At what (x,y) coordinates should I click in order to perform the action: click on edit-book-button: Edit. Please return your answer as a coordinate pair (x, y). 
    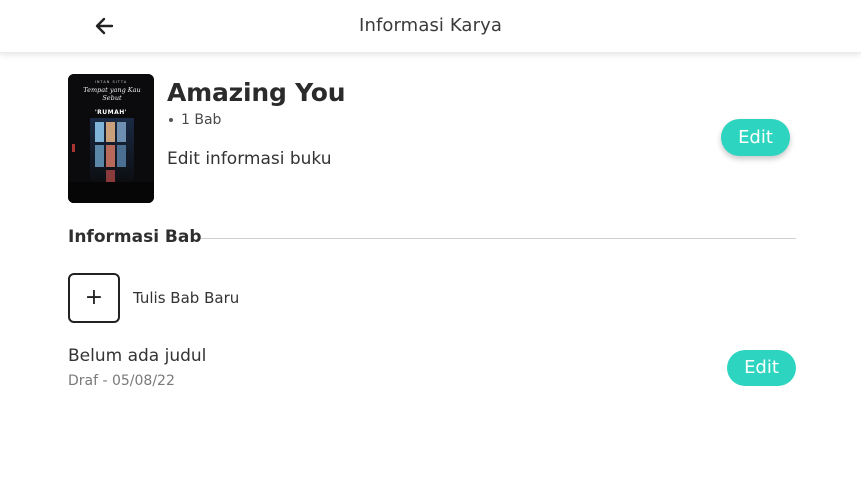
    Looking at the image, I should click on (755, 137).